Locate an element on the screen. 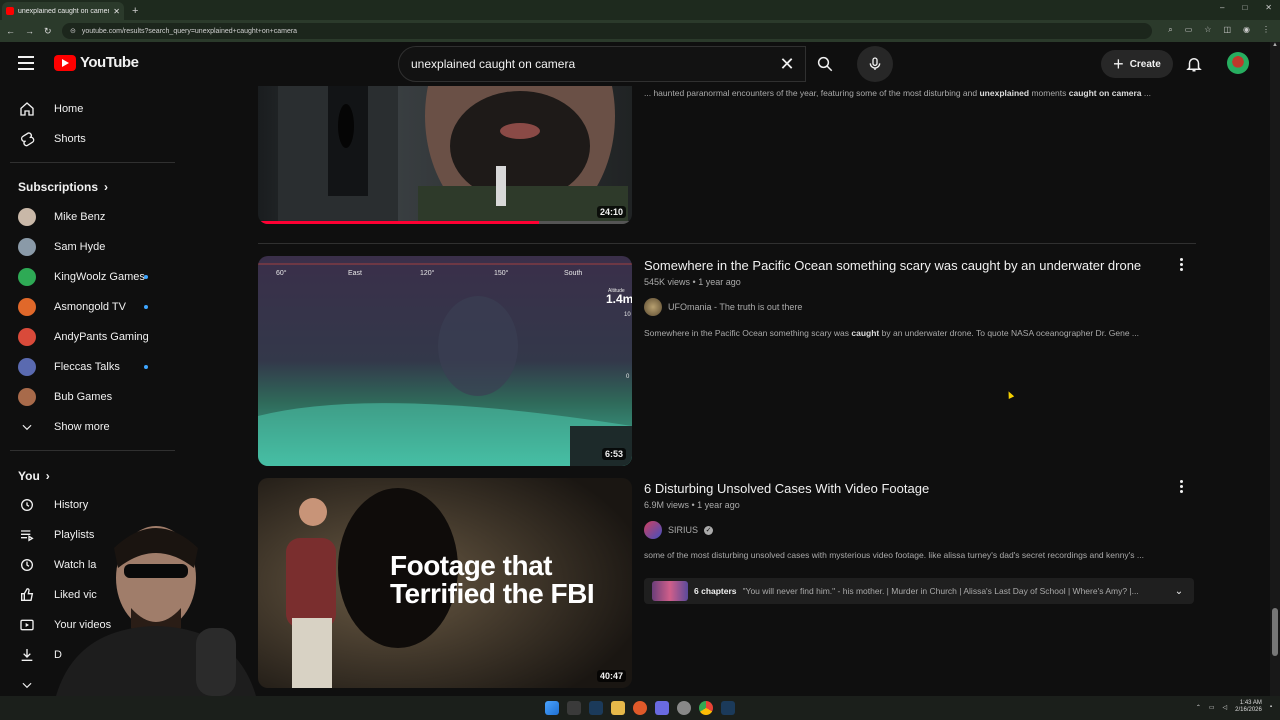 The width and height of the screenshot is (1280, 720). sidebar-item-subscription: AndyPants Gaming is located at coordinates (88, 337).